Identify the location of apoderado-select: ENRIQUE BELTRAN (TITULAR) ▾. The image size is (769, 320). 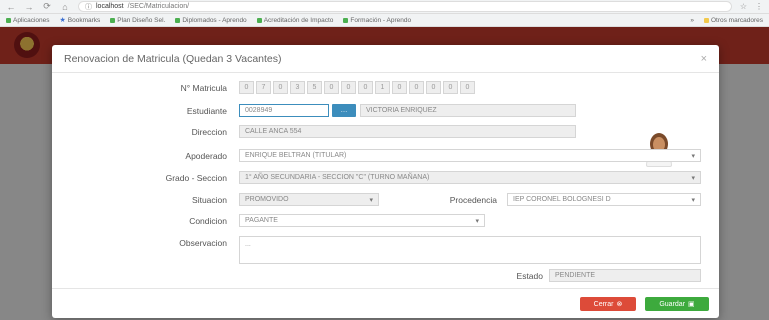
(470, 155).